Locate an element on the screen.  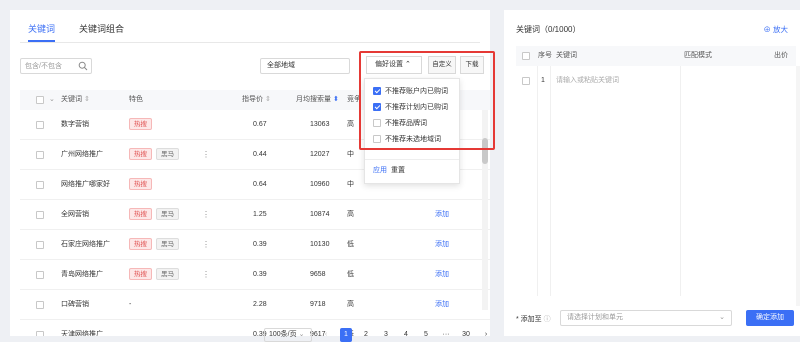
page-4: 4 is located at coordinates (406, 335).